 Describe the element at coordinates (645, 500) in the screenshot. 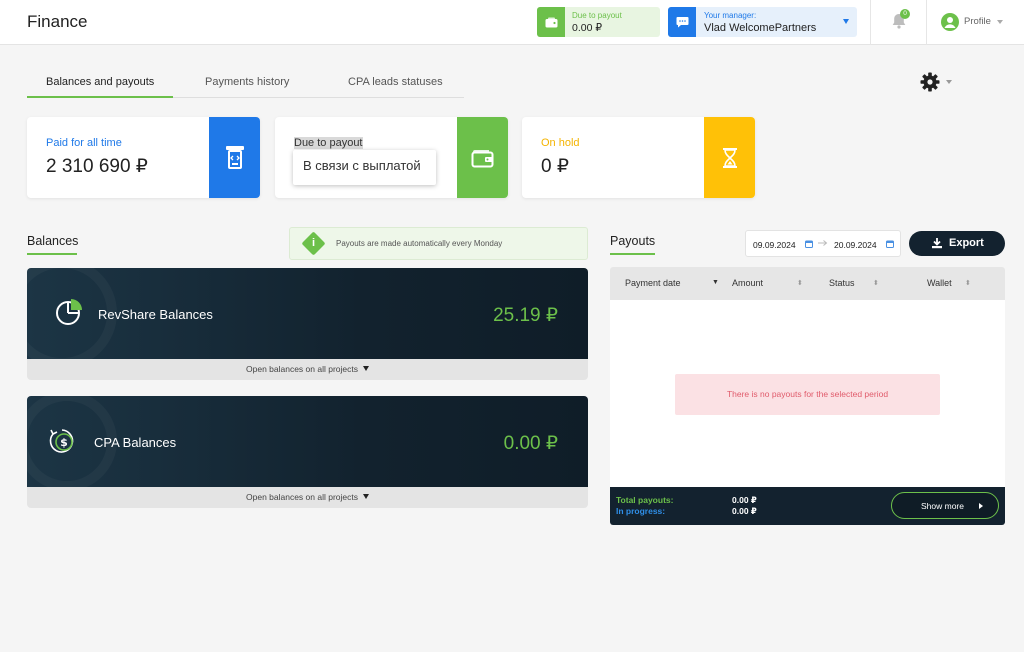

I see `total-payouts-label: Total payouts:` at that location.